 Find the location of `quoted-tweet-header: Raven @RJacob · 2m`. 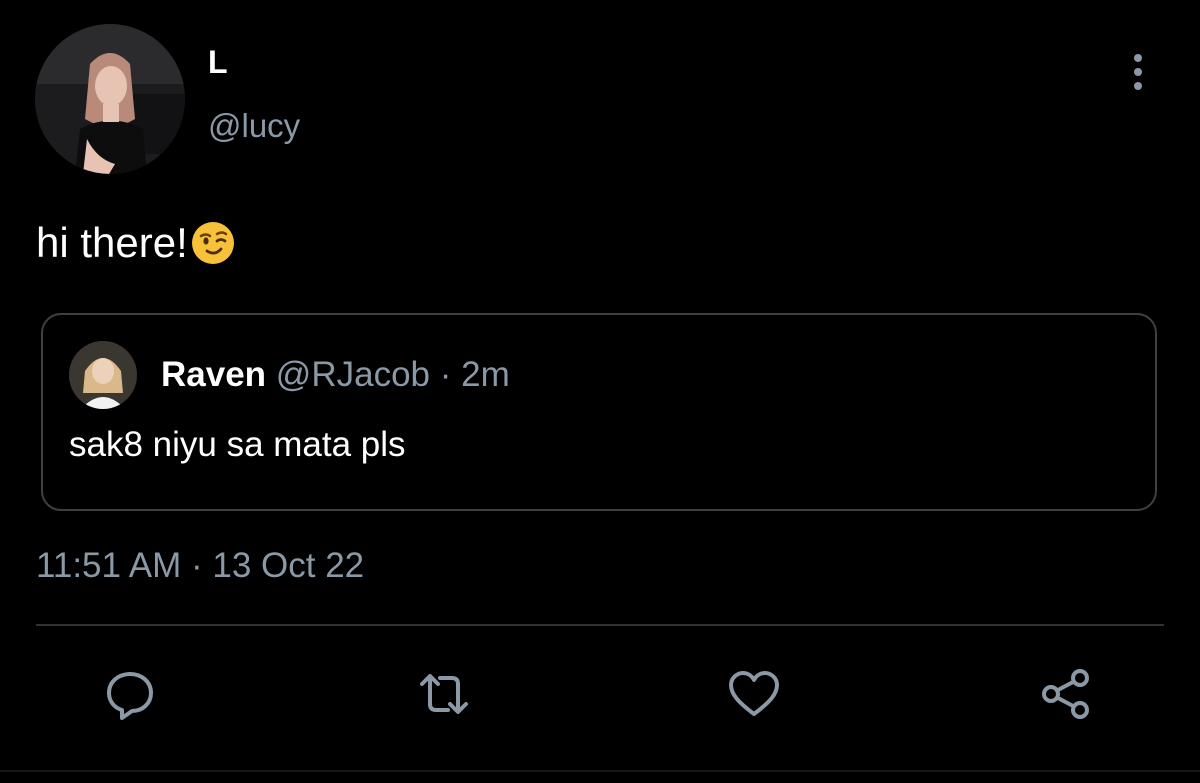

quoted-tweet-header: Raven @RJacob · 2m is located at coordinates (335, 375).